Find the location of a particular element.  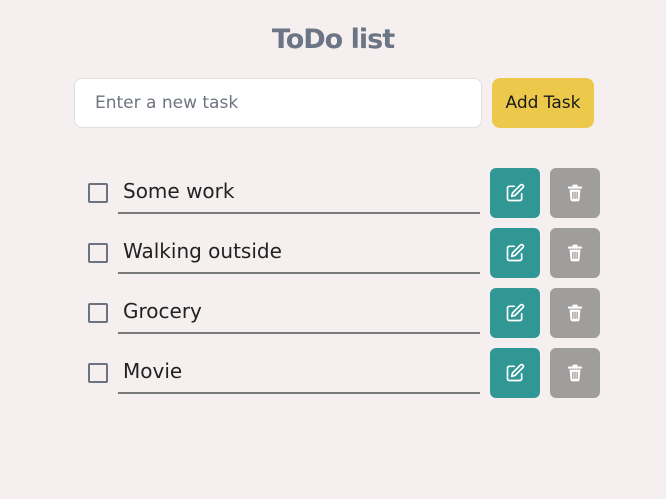

task-text: Grocery is located at coordinates (299, 311).